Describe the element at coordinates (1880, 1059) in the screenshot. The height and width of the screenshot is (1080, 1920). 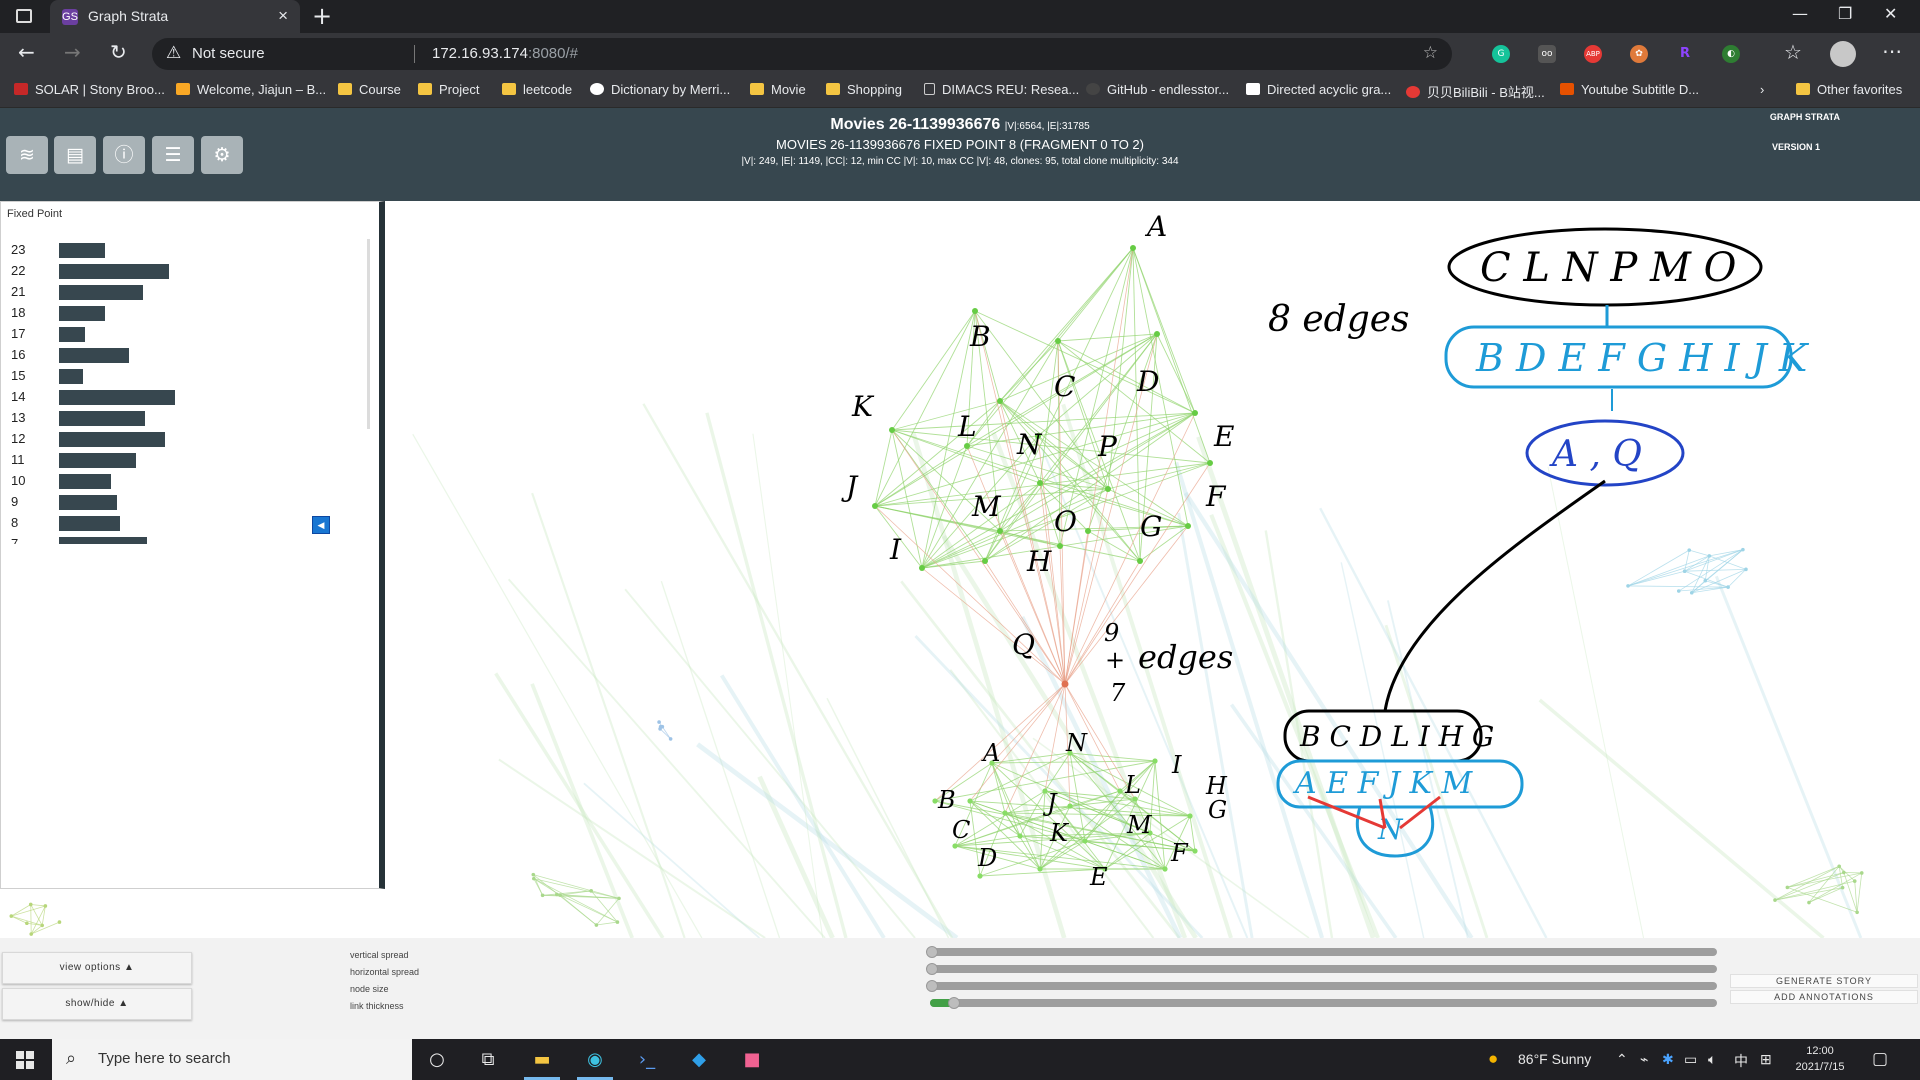
I see `notifications-icon: ▢` at that location.